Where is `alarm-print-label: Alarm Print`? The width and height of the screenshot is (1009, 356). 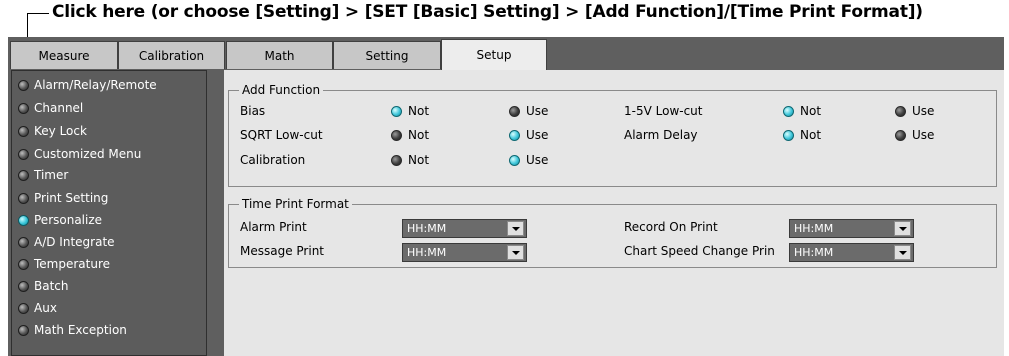 alarm-print-label: Alarm Print is located at coordinates (273, 227).